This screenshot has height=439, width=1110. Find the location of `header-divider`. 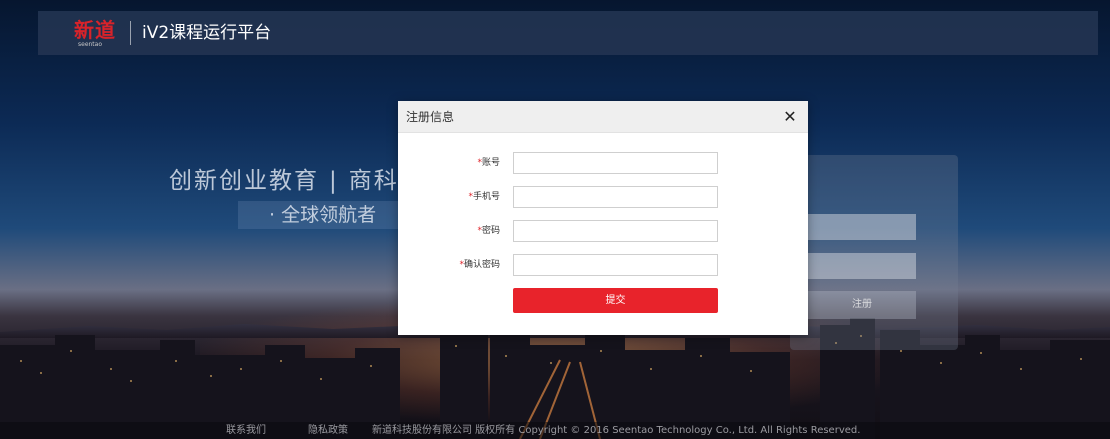

header-divider is located at coordinates (130, 33).